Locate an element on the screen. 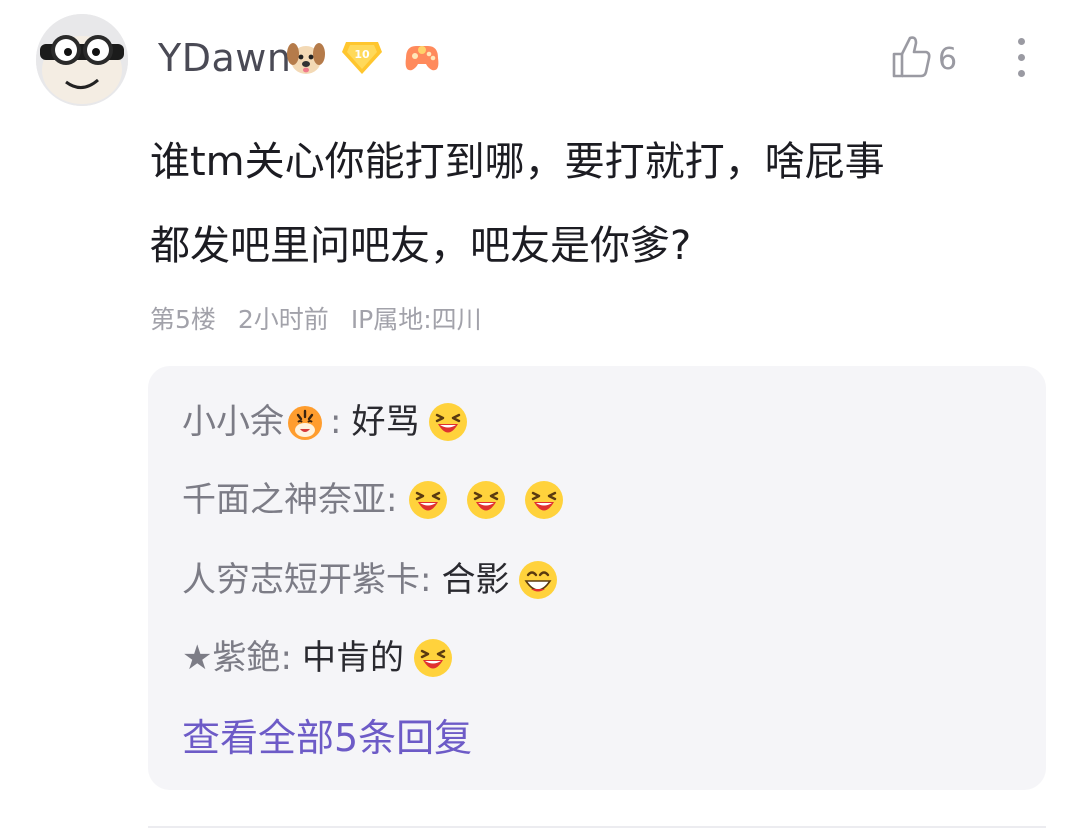 This screenshot has height=832, width=1080. view-all-replies-link: 查看全部5条回复 is located at coordinates (327, 738).